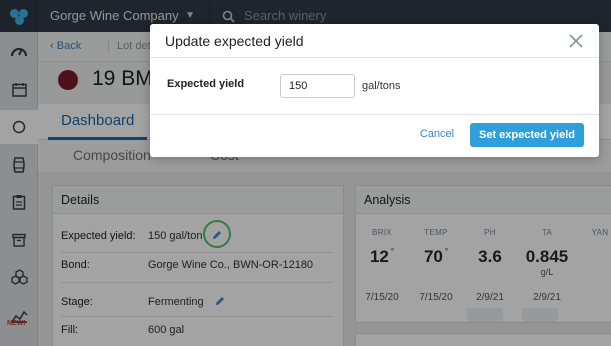  What do you see at coordinates (437, 134) in the screenshot?
I see `cancel-button: Cancel` at bounding box center [437, 134].